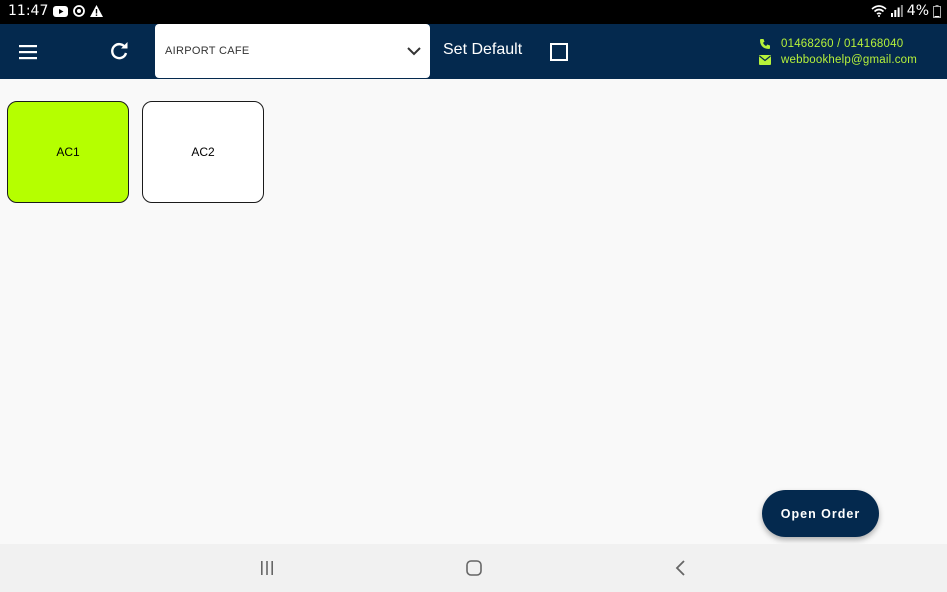 The height and width of the screenshot is (592, 947). What do you see at coordinates (765, 60) in the screenshot?
I see `mail-icon` at bounding box center [765, 60].